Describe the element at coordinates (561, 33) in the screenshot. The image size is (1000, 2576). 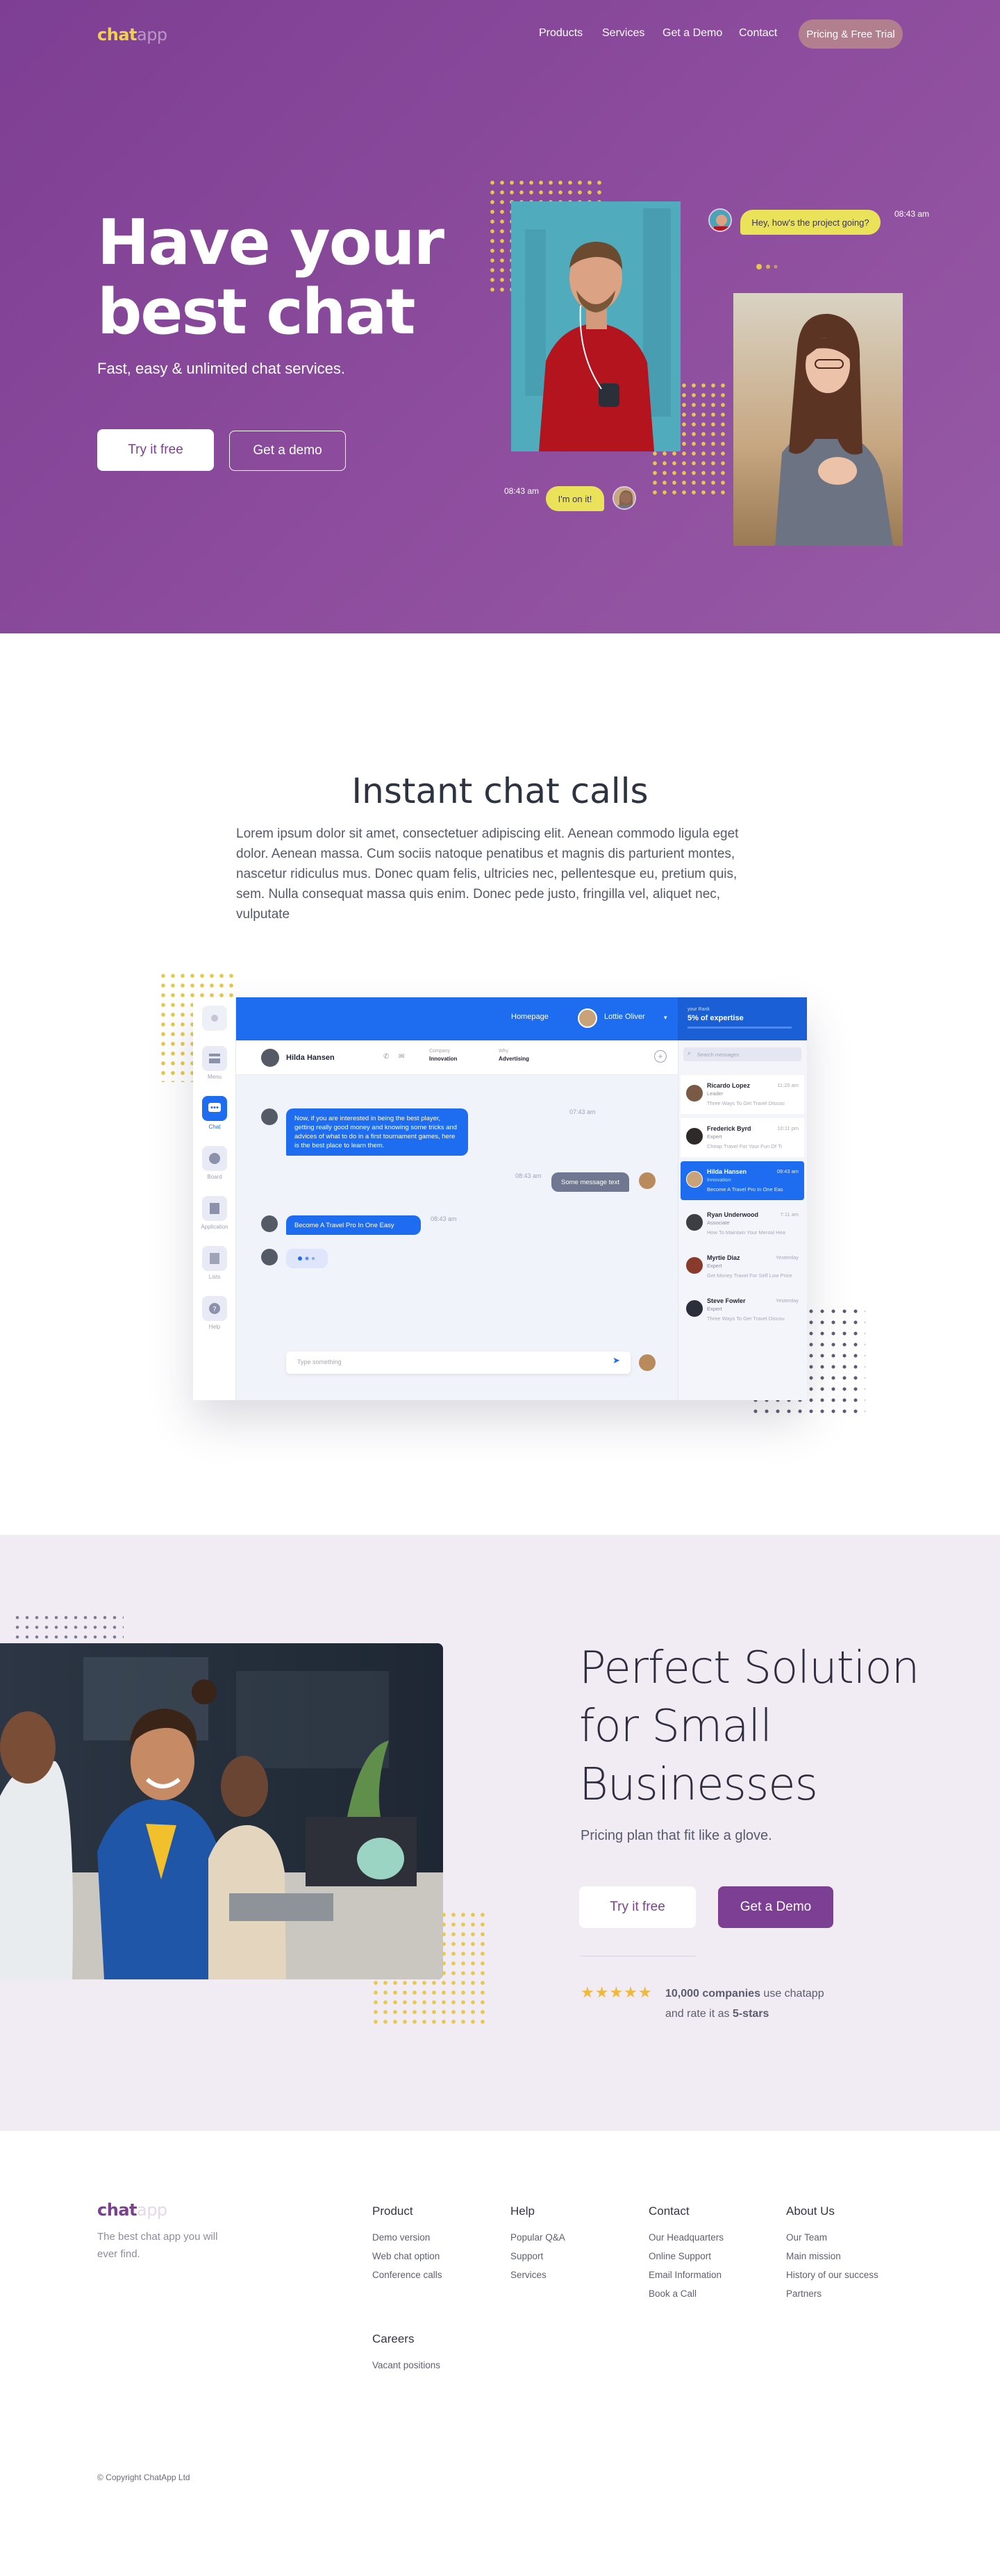
I see `nav-link-products: Products` at that location.